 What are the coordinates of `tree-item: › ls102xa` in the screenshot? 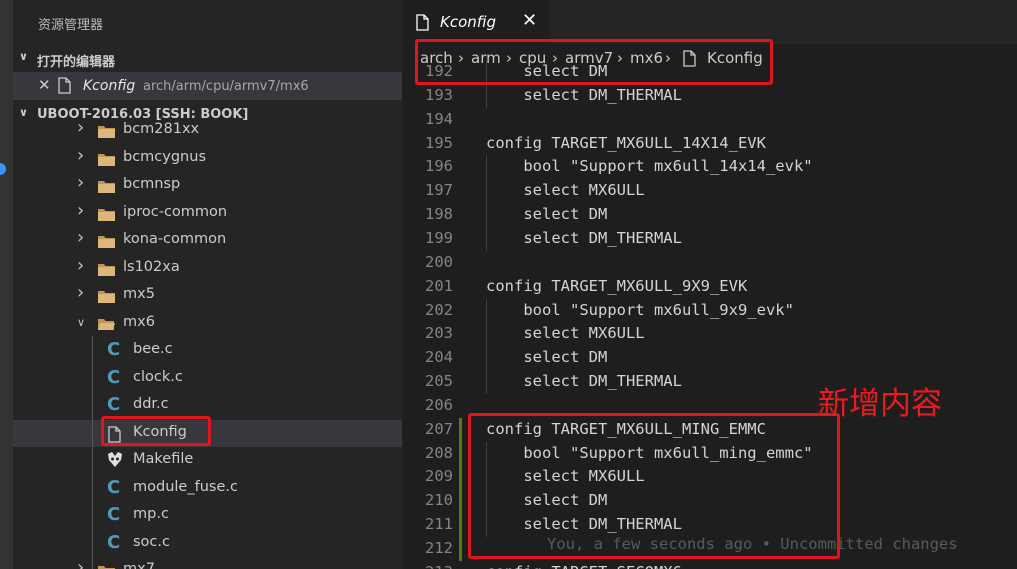 It's located at (207, 268).